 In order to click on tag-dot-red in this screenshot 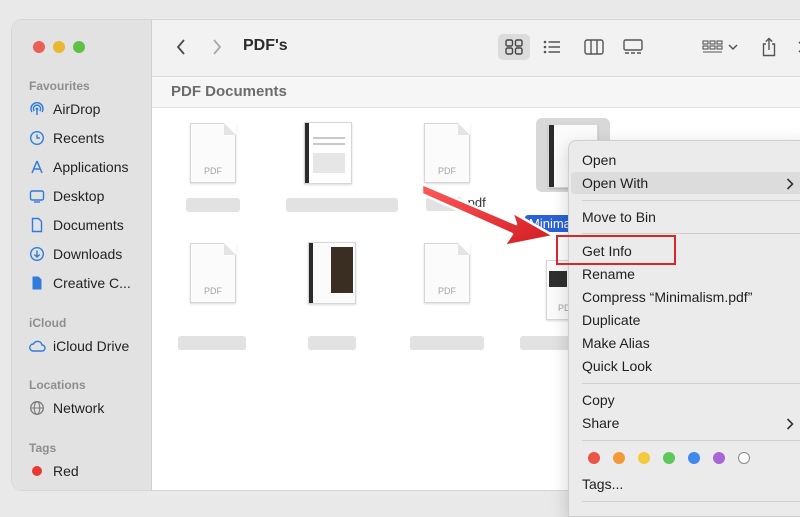, I will do `click(594, 458)`.